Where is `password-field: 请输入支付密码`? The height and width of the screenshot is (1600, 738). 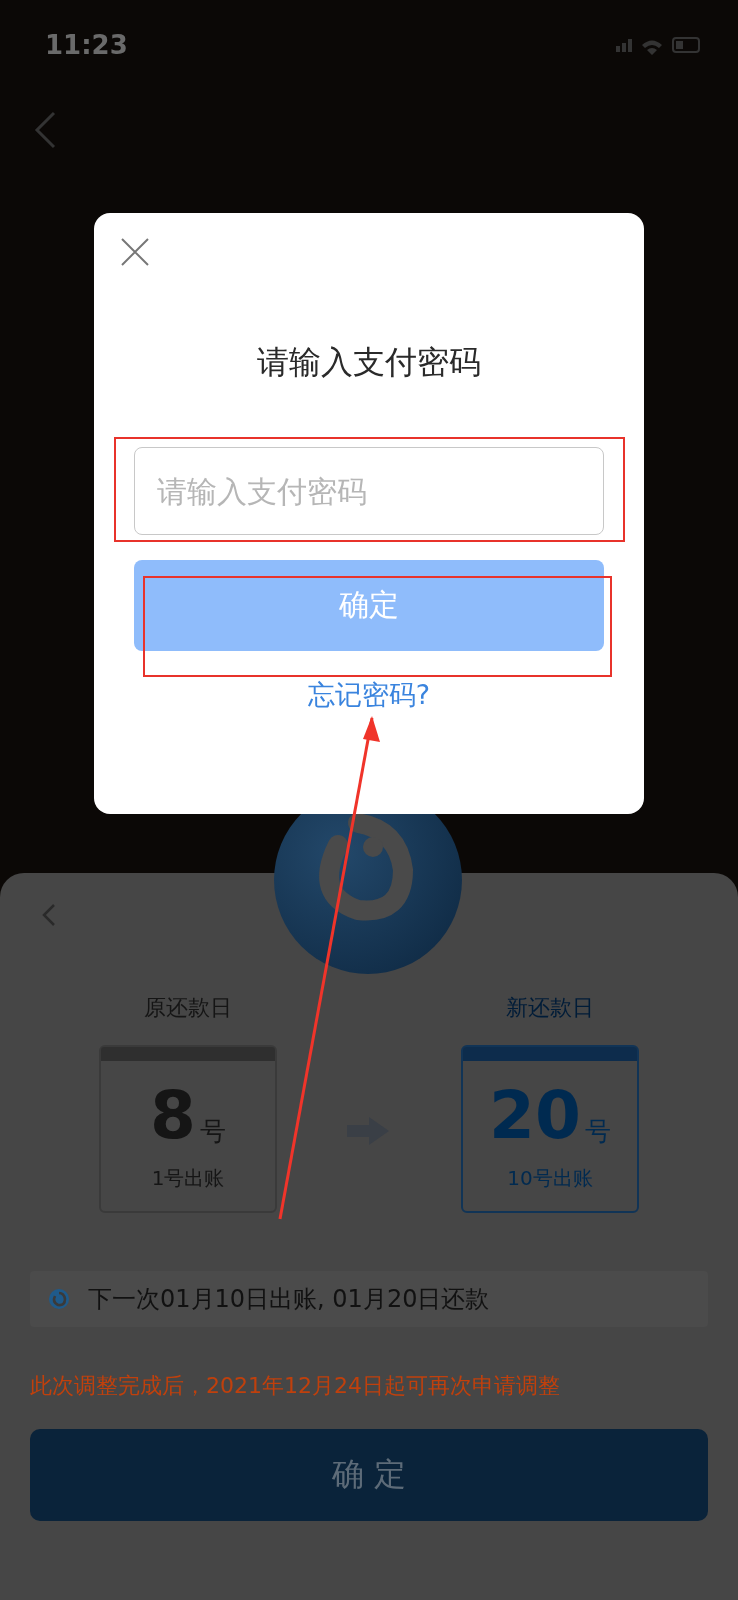
password-field: 请输入支付密码 is located at coordinates (369, 491).